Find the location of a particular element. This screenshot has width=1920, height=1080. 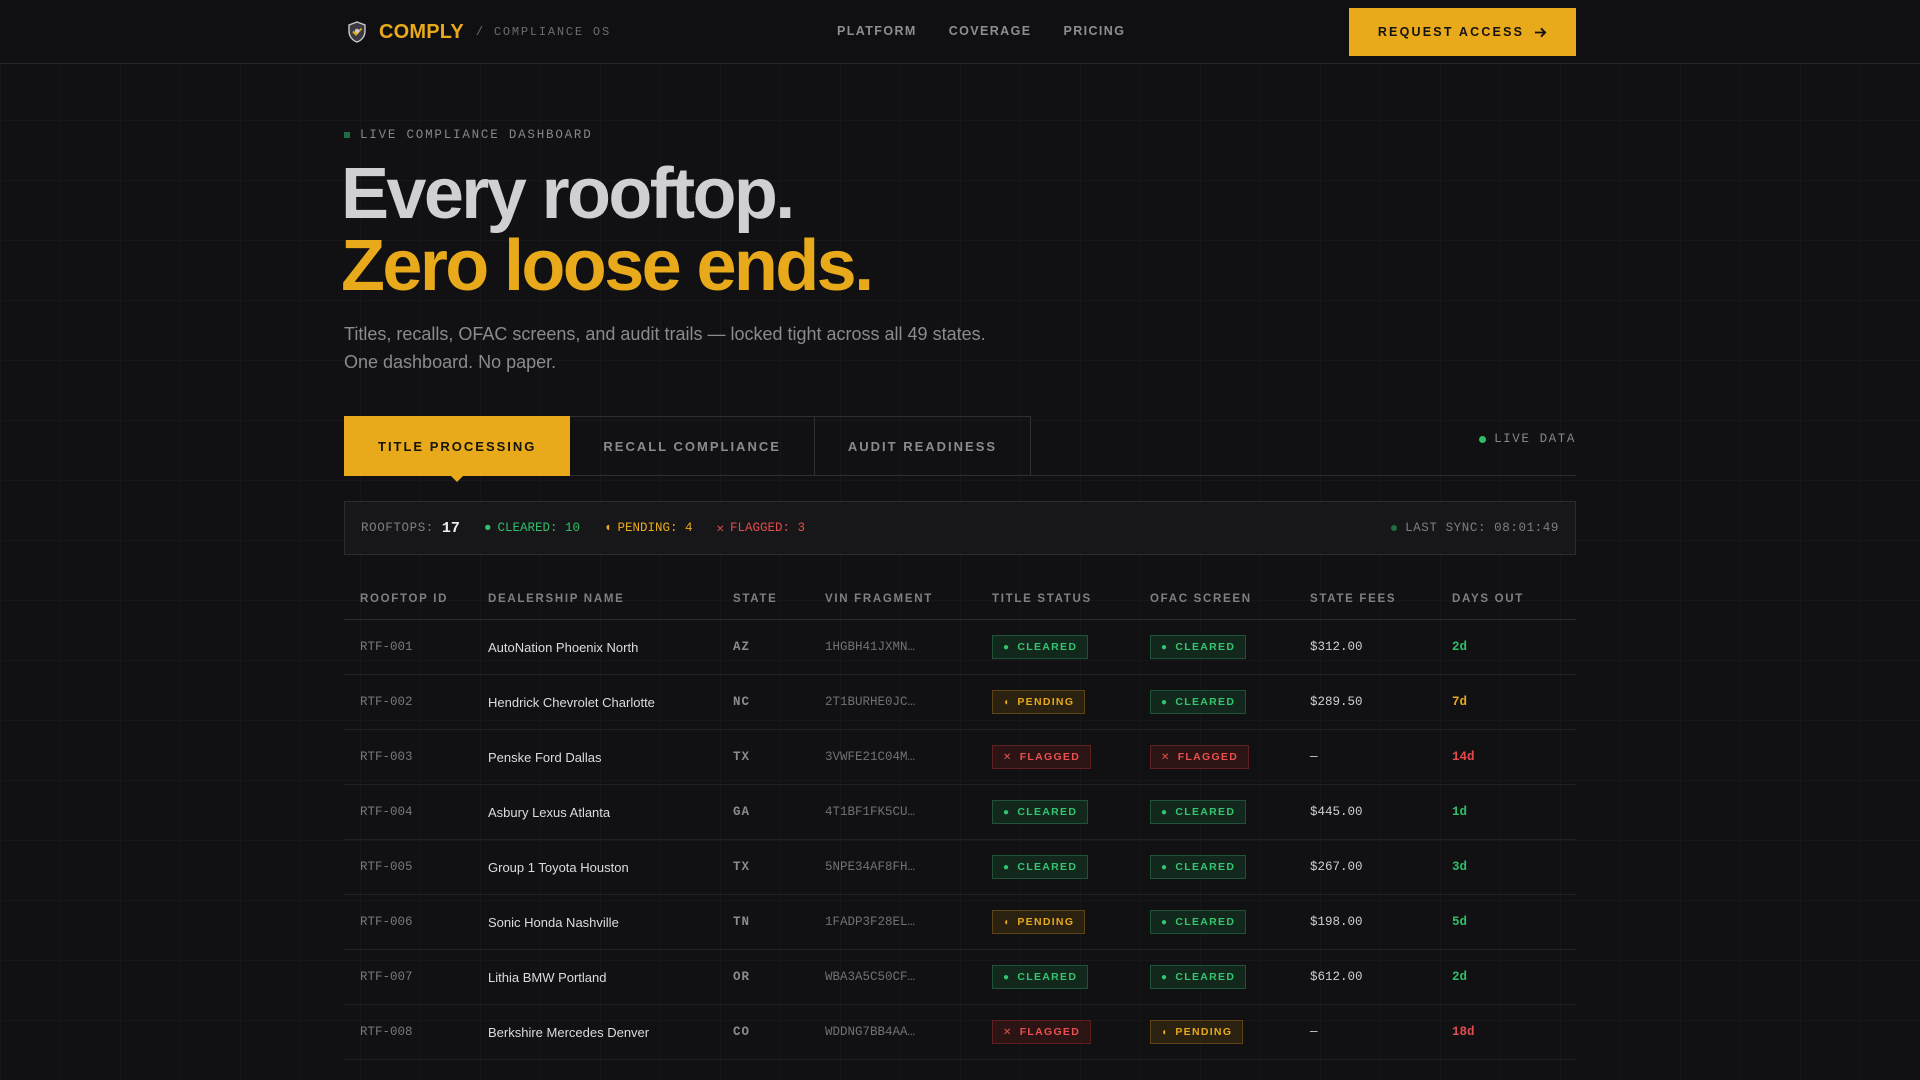

nav-link-coverage: COVERAGE is located at coordinates (990, 31).